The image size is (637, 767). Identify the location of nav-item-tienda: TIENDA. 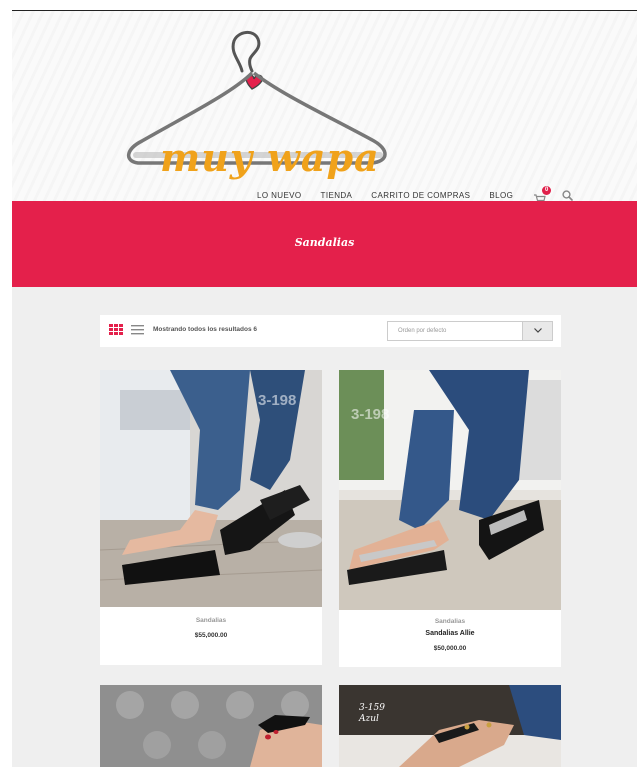
(337, 195).